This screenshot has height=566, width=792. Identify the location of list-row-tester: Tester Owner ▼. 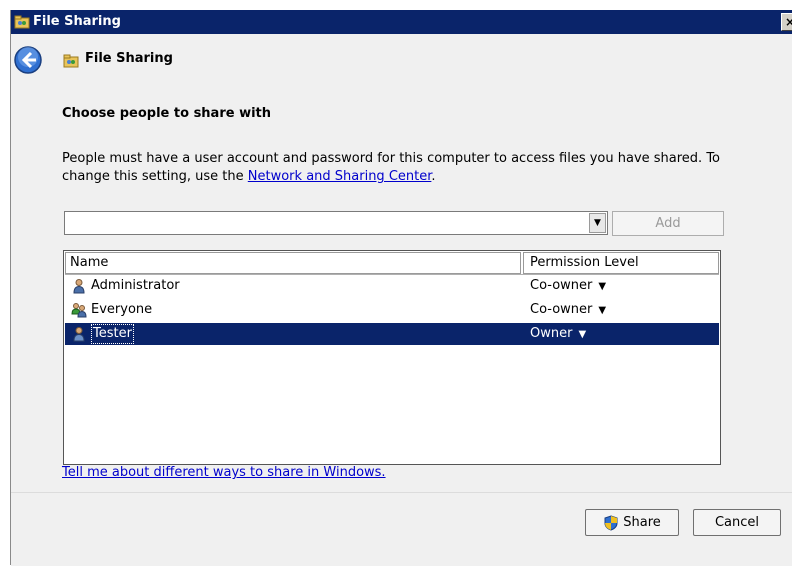
(392, 334).